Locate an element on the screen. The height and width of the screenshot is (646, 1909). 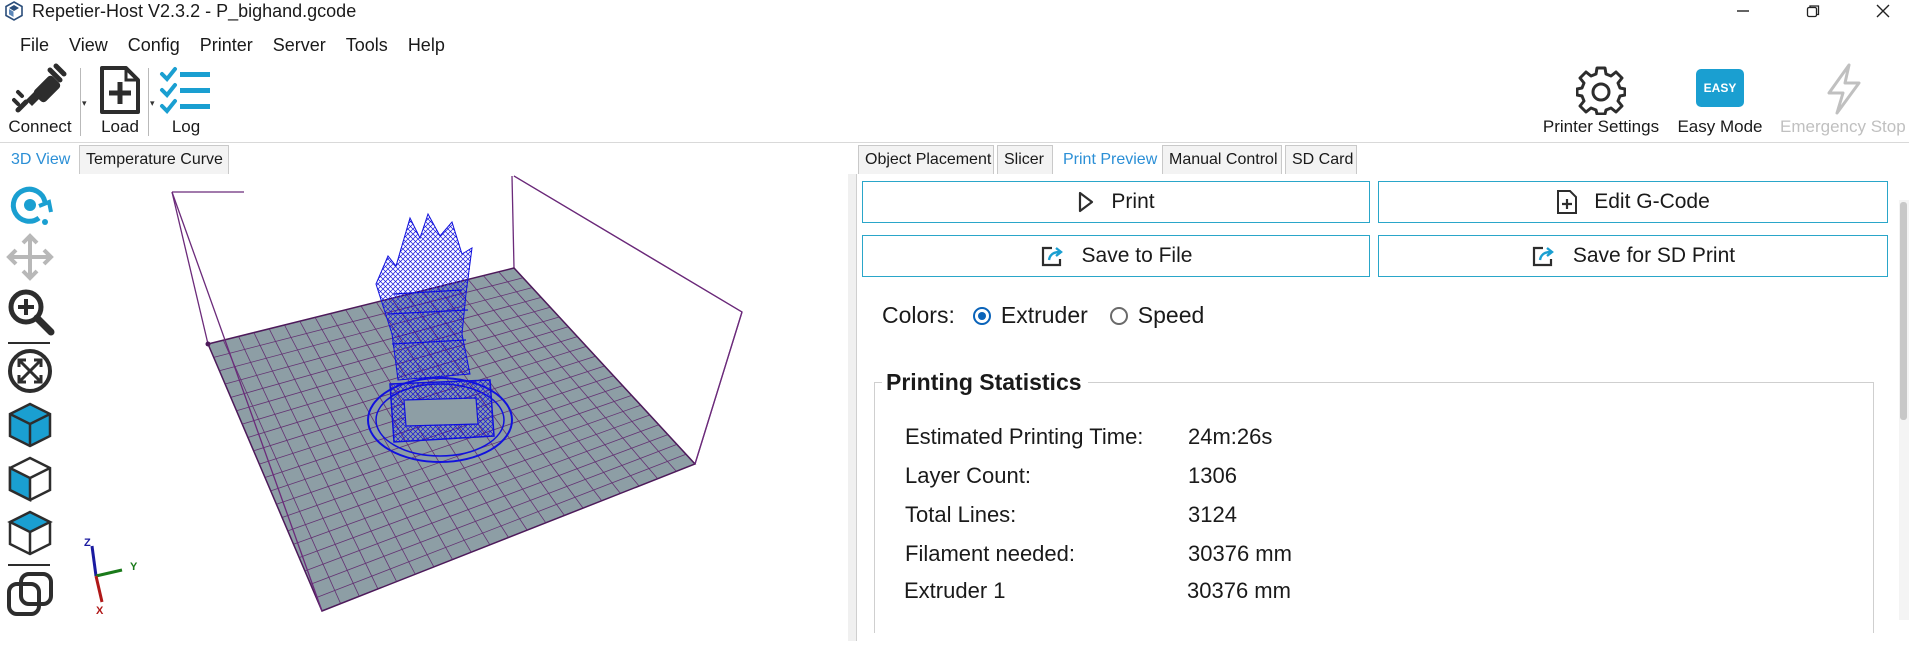
edit-file-icon is located at coordinates (1567, 202).